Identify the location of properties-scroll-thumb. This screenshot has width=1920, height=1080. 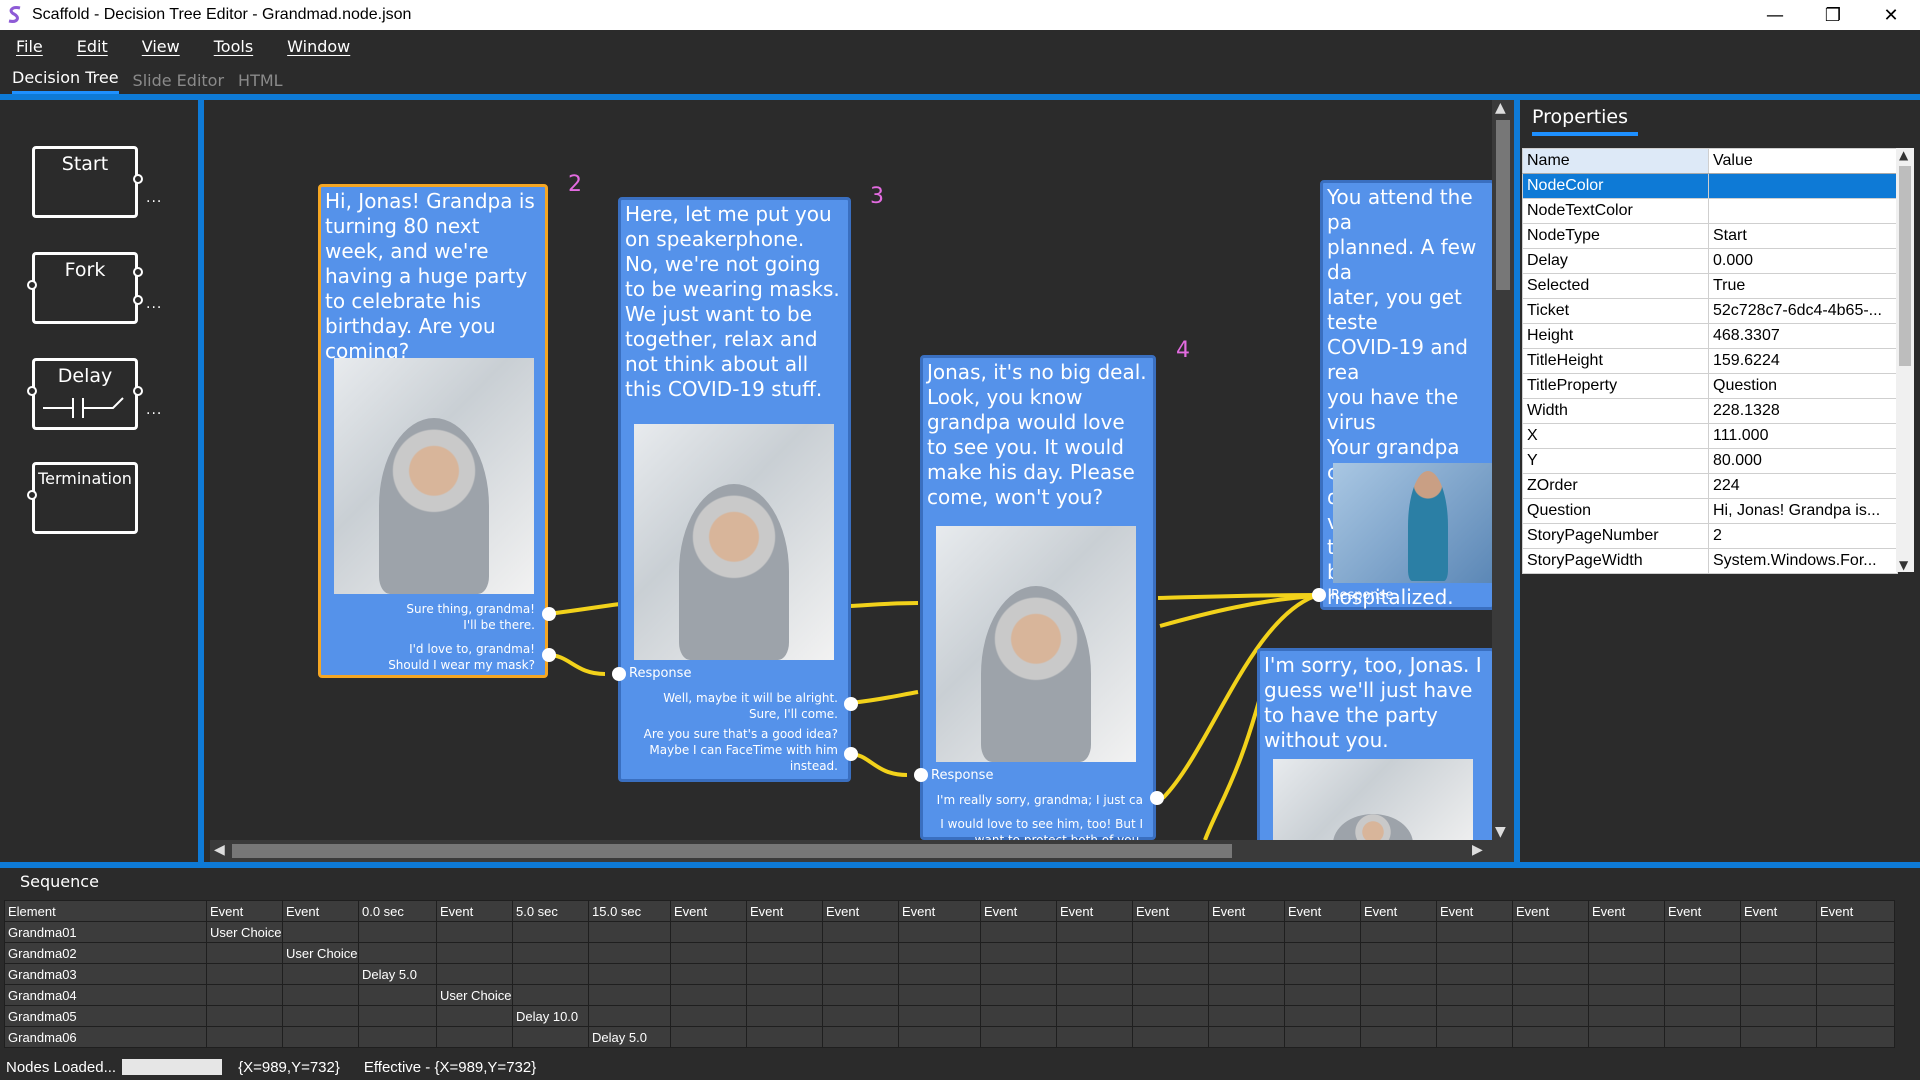
(1905, 266).